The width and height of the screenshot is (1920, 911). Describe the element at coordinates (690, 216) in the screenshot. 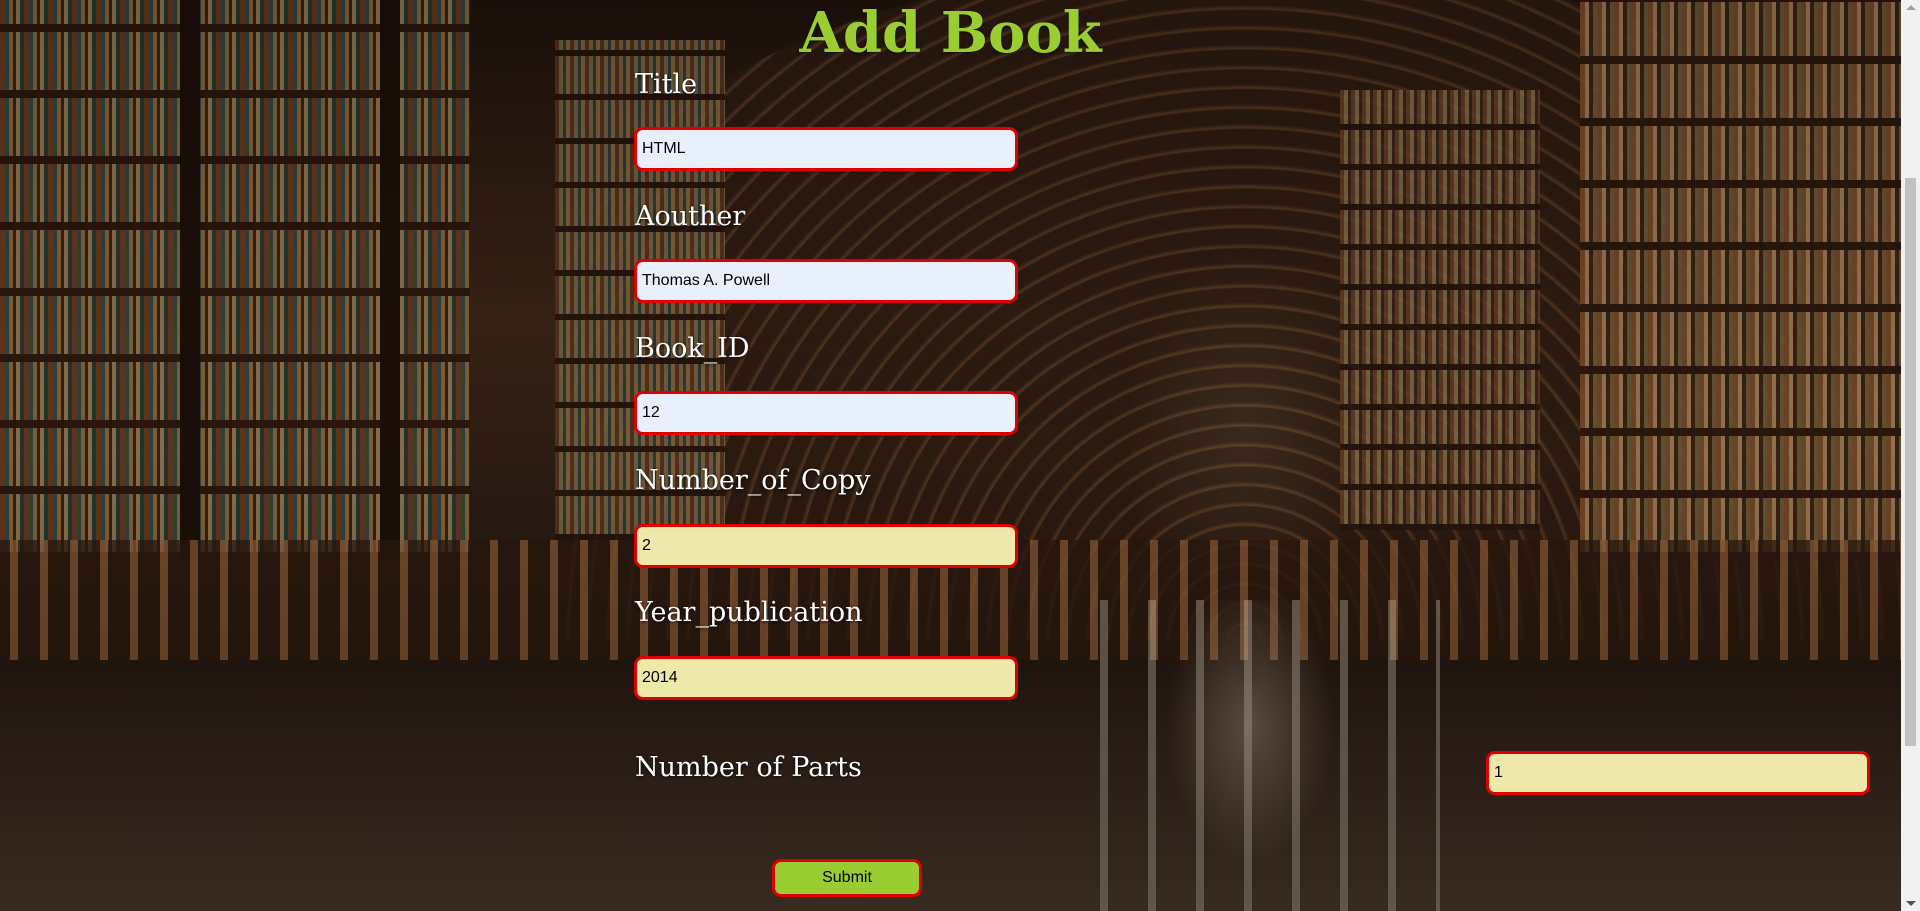

I see `author-label: Aouther` at that location.